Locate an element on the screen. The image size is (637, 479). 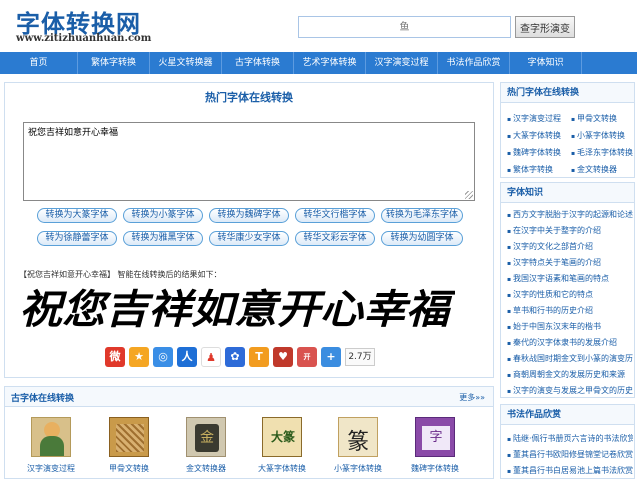
site-url: www.zitizhuanhuan.com is located at coordinates (84, 38).